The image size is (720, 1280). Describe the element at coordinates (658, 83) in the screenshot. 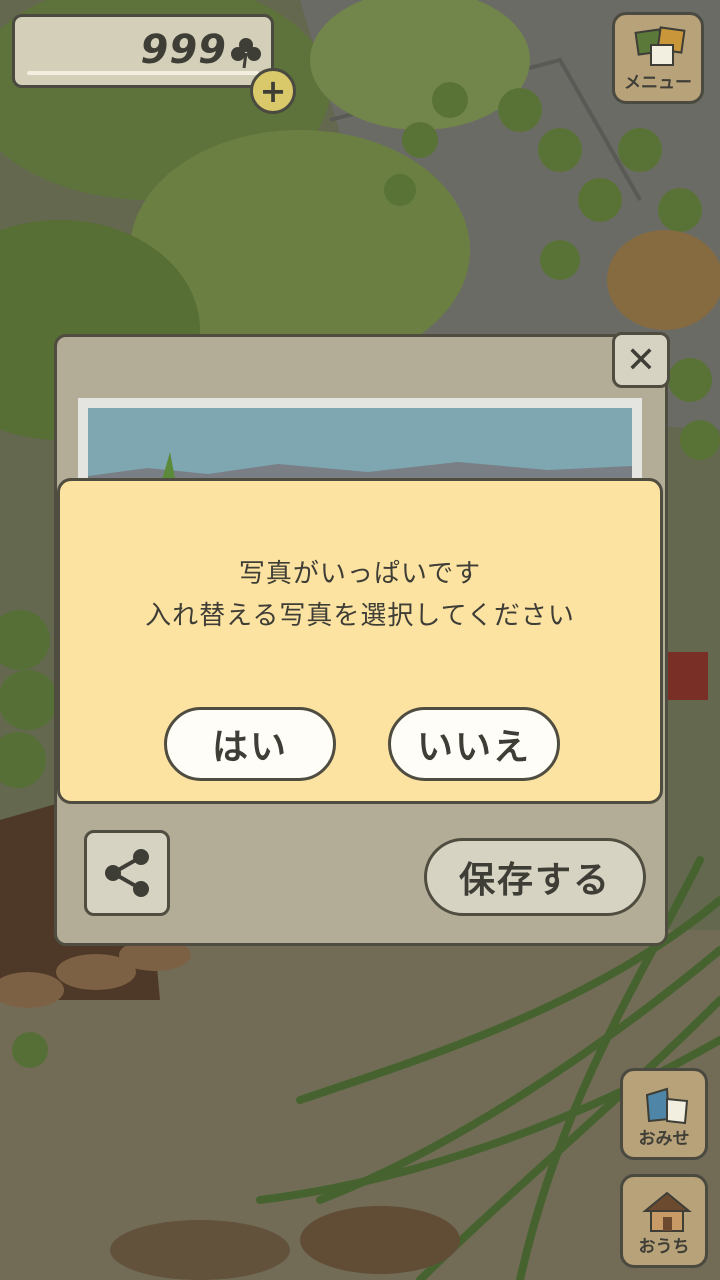

I see `menu-label: メニュー` at that location.